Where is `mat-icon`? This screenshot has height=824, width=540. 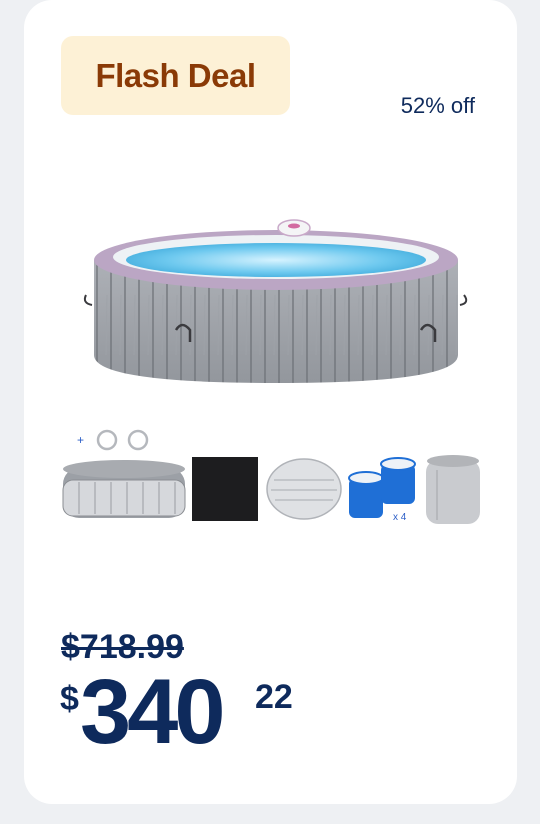
mat-icon is located at coordinates (225, 489).